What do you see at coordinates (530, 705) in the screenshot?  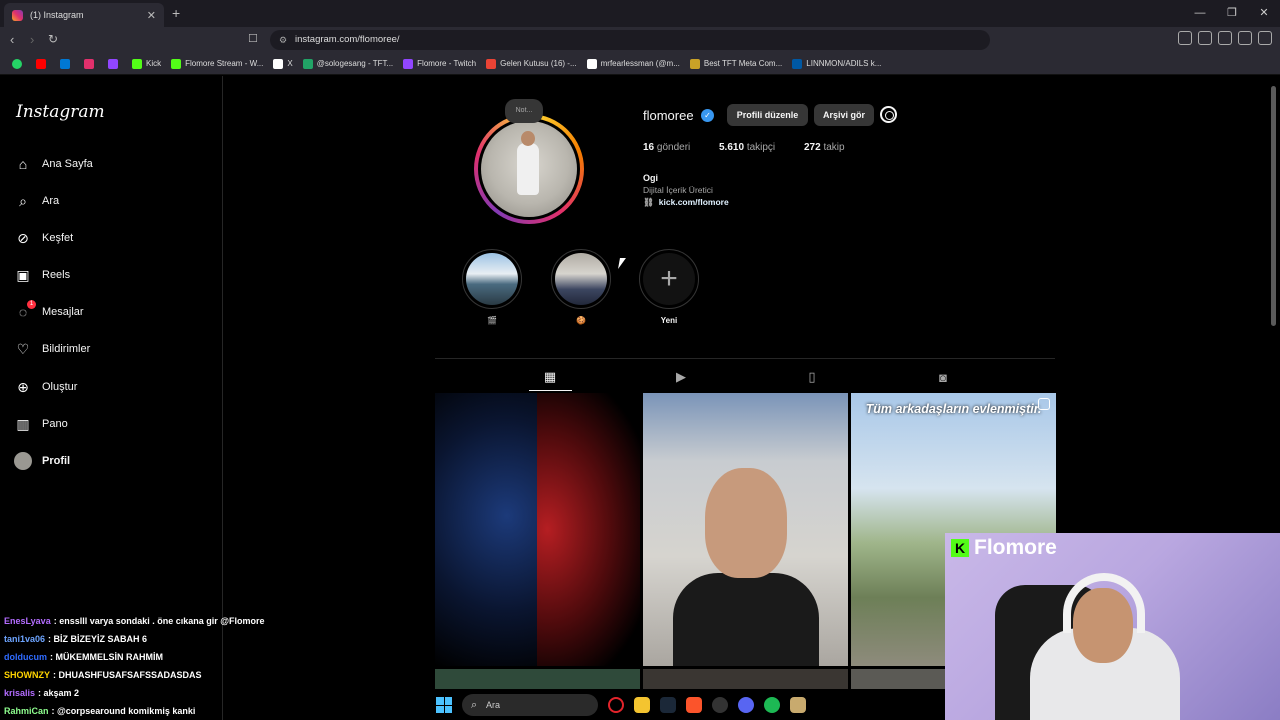 I see `taskbar-search: Ara` at bounding box center [530, 705].